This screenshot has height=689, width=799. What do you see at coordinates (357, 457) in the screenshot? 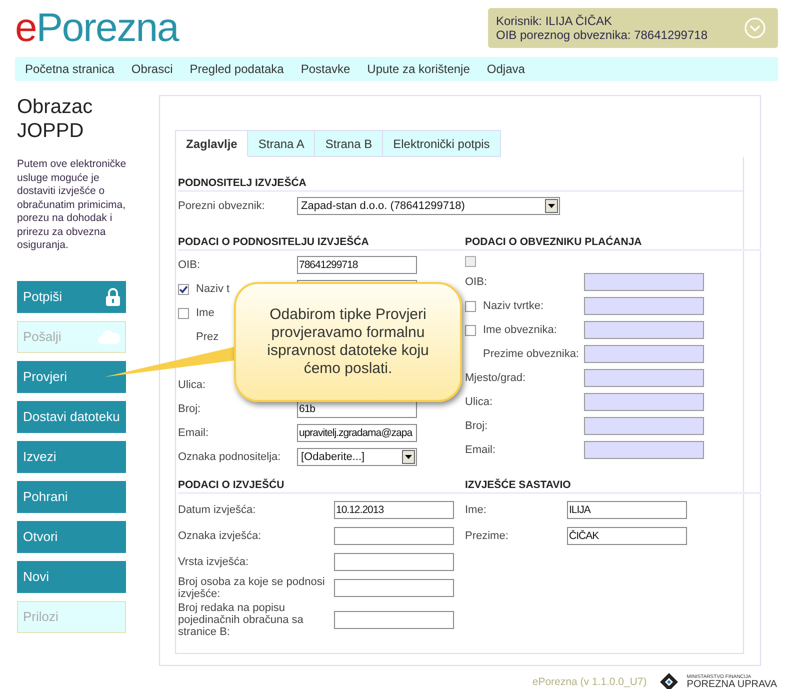
I see `submitter-type-dropdown: [Odaberite...]` at bounding box center [357, 457].